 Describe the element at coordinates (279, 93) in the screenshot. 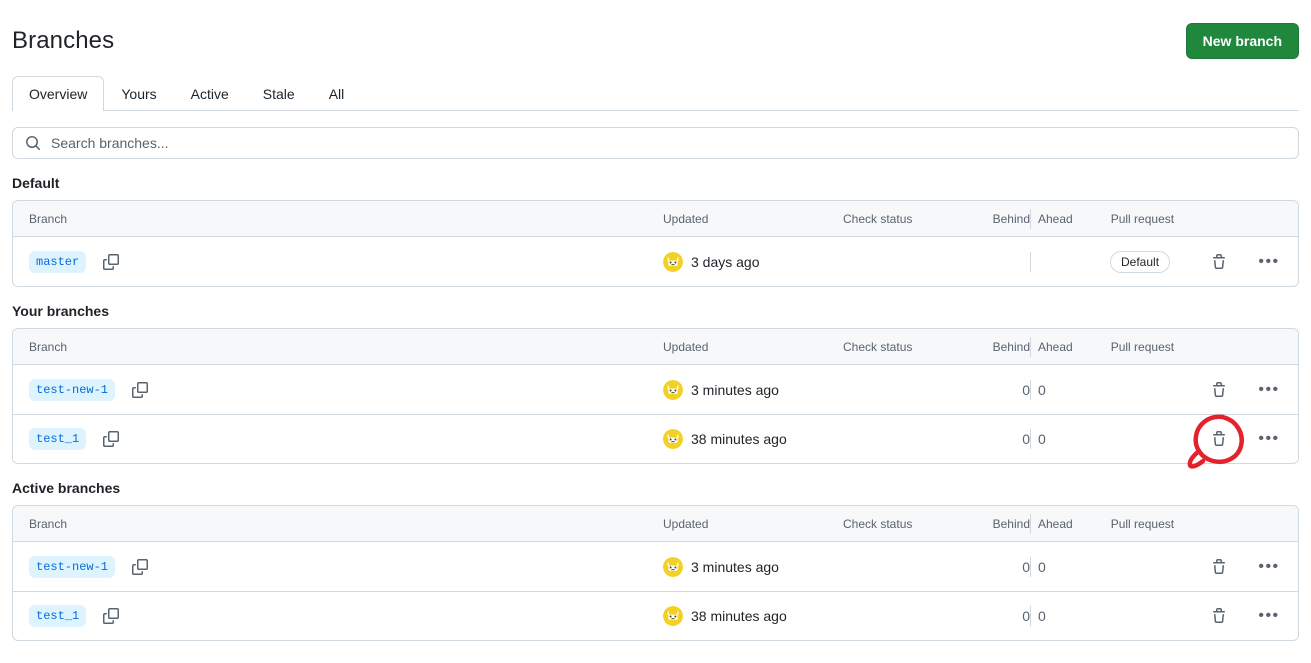

I see `tab-stale: Stale` at that location.